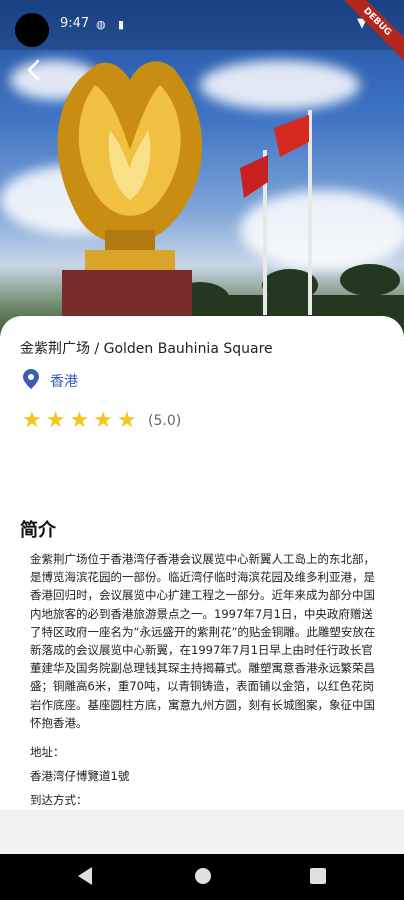  What do you see at coordinates (32, 30) in the screenshot?
I see `camera-cutout` at bounding box center [32, 30].